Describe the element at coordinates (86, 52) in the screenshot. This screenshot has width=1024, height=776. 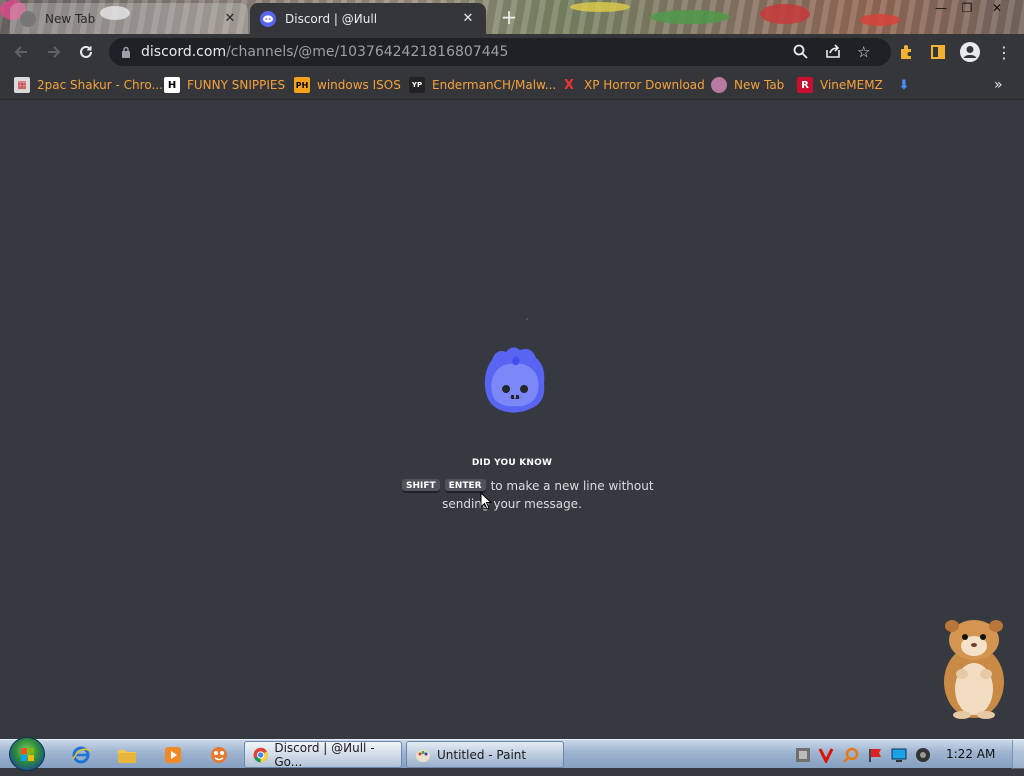
I see `reload-button` at that location.